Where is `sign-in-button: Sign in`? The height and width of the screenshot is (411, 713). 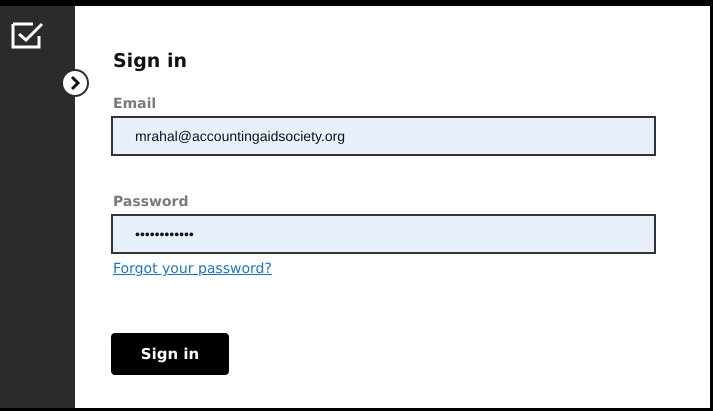
sign-in-button: Sign in is located at coordinates (170, 354).